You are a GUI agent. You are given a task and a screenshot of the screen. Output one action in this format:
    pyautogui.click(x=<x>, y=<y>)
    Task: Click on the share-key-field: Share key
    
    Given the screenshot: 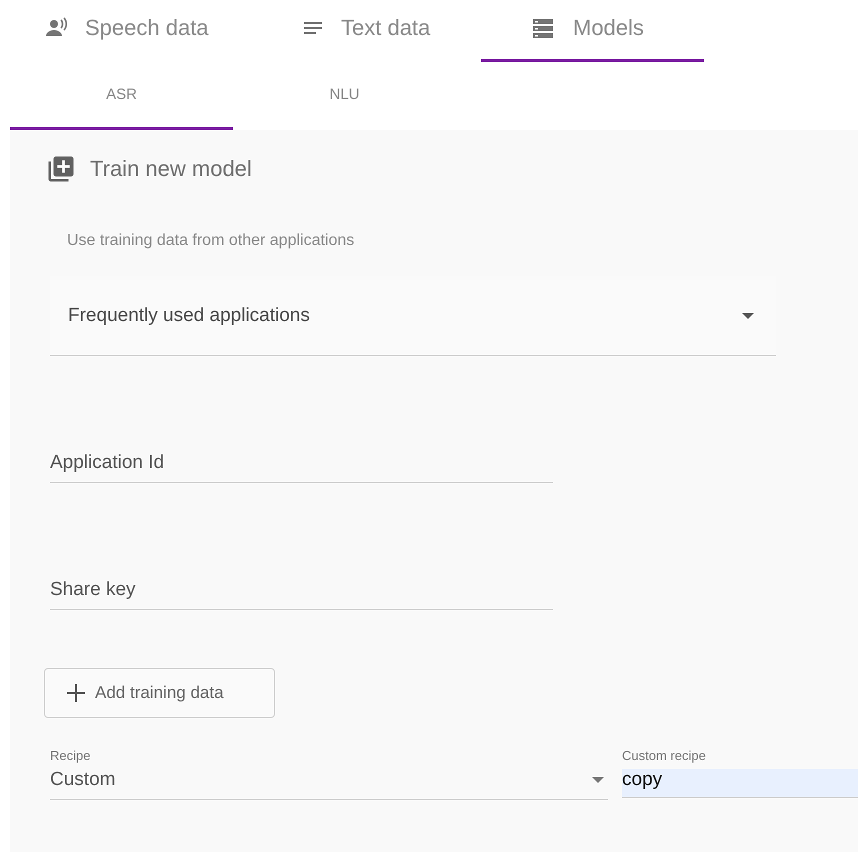 What is the action you would take?
    pyautogui.click(x=301, y=594)
    